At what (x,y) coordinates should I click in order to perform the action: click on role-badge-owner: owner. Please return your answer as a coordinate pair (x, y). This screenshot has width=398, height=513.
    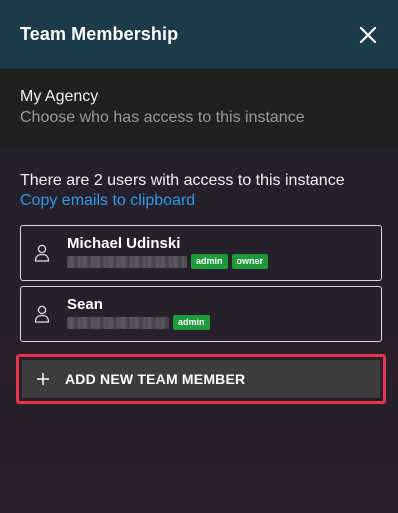
    Looking at the image, I should click on (250, 261).